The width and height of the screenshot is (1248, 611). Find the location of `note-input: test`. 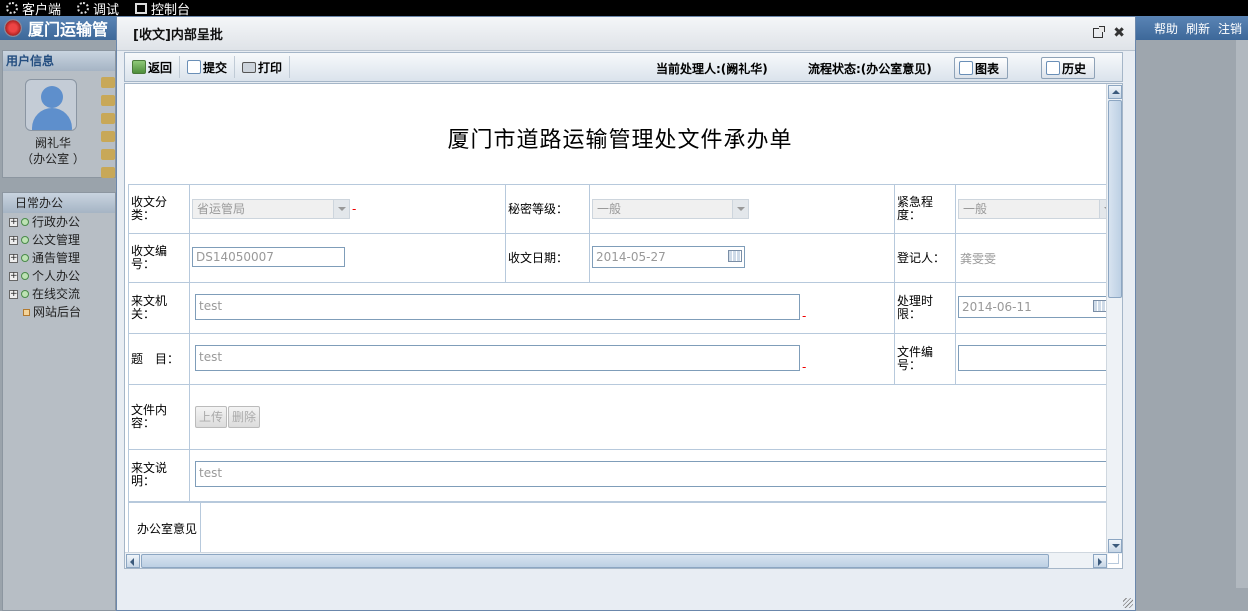

note-input: test is located at coordinates (655, 473).